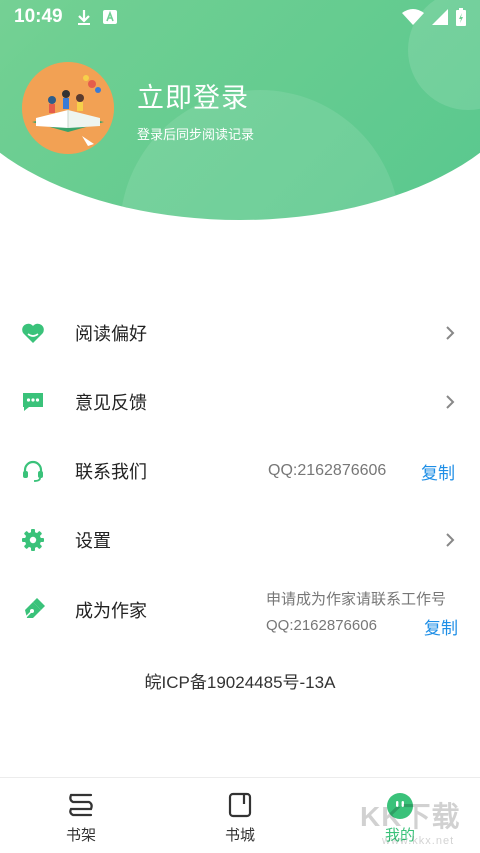 The width and height of the screenshot is (480, 853). What do you see at coordinates (81, 805) in the screenshot?
I see `bookshelf-icon` at bounding box center [81, 805].